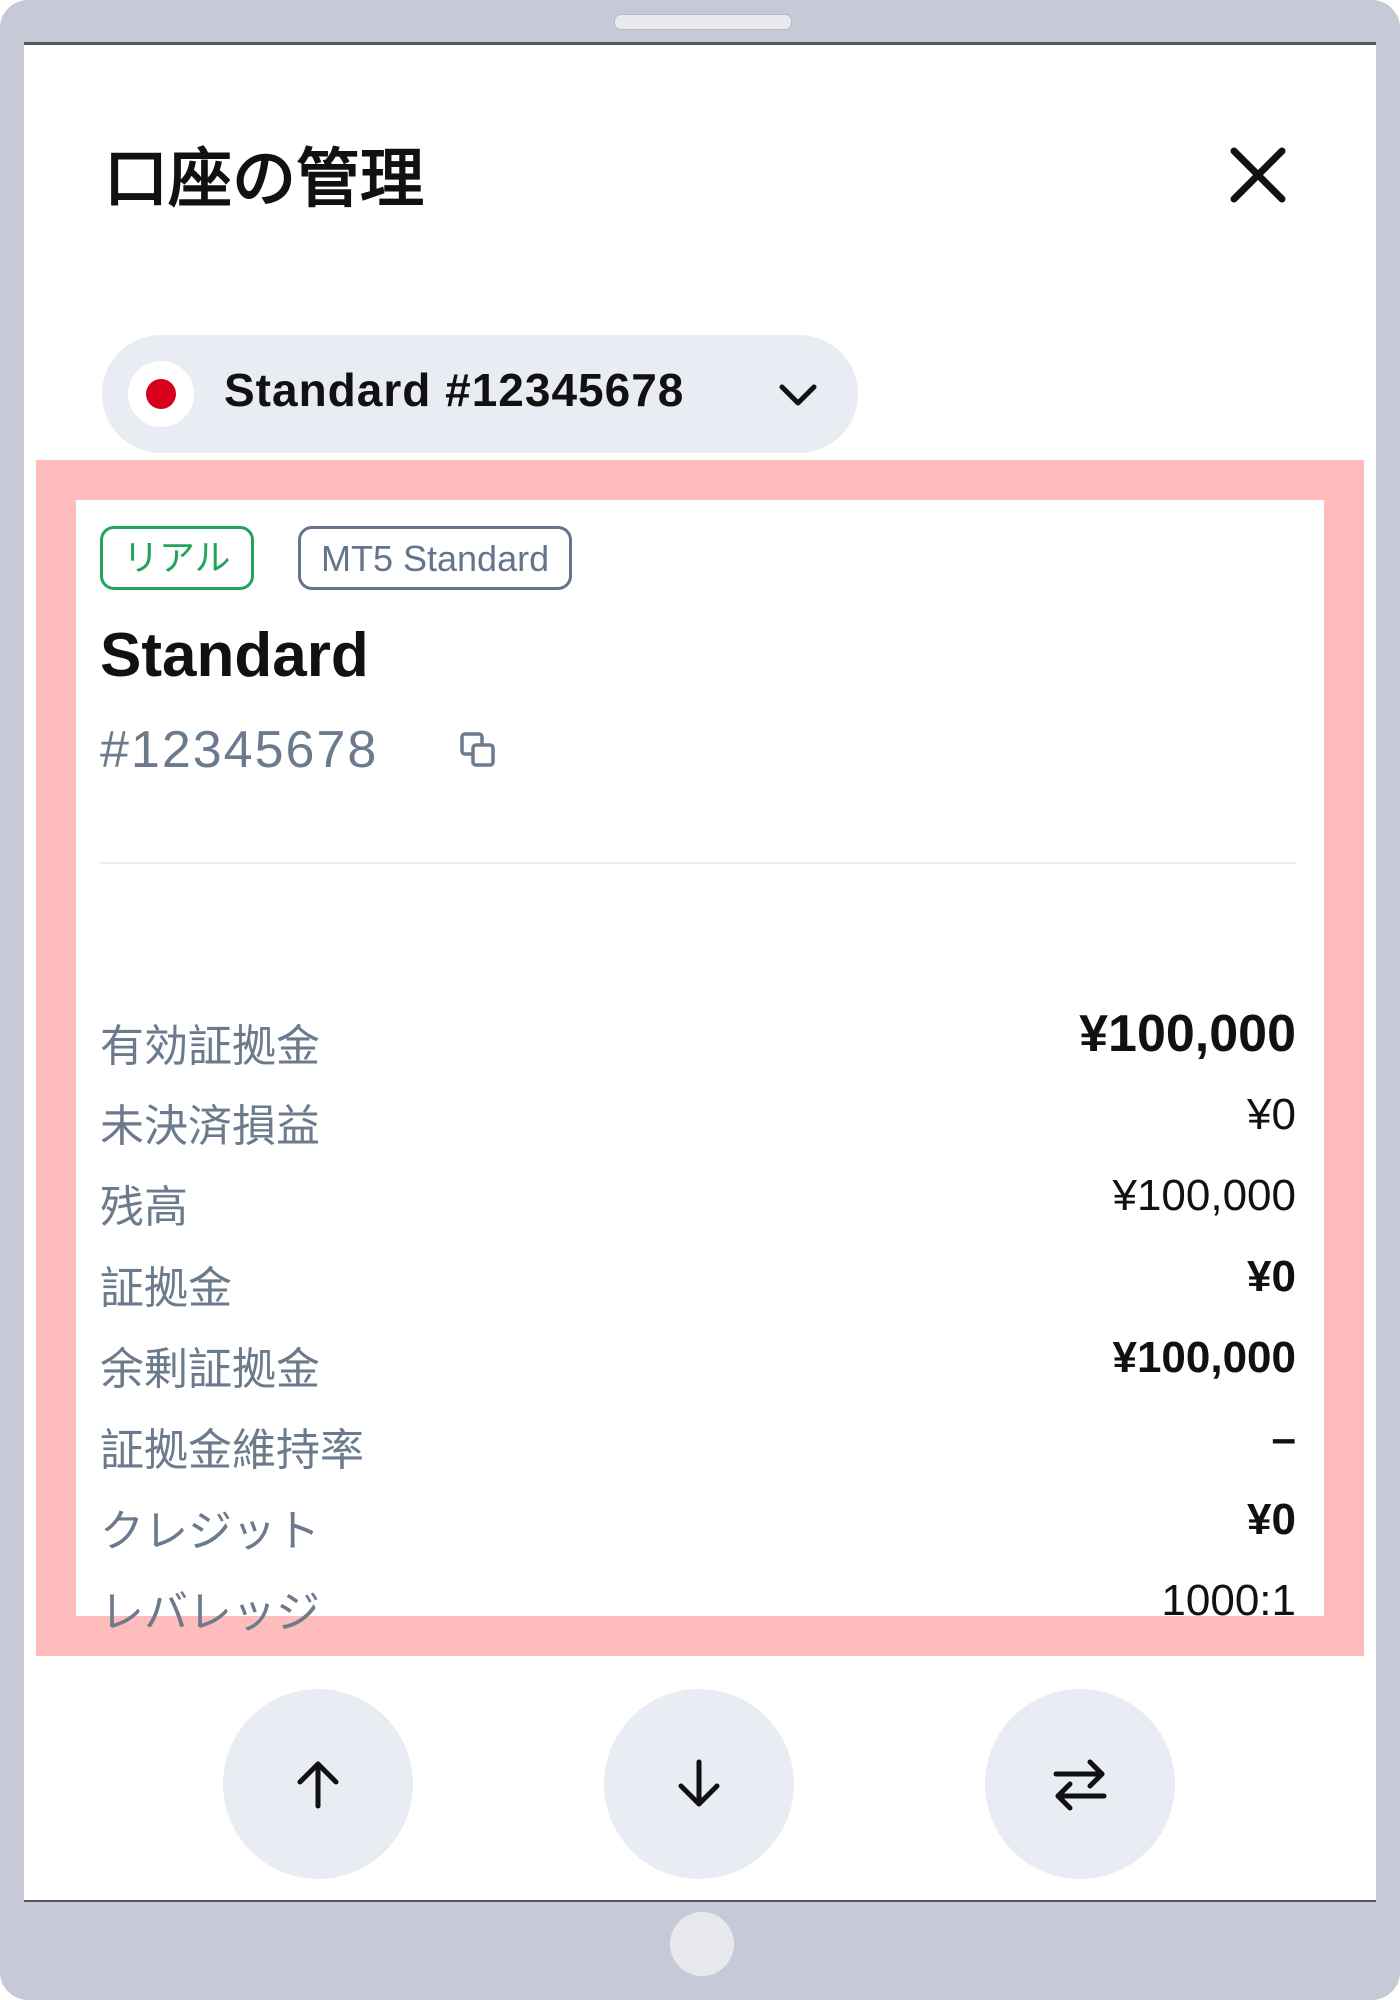 The image size is (1400, 2000). I want to click on account-name: Standard, so click(234, 655).